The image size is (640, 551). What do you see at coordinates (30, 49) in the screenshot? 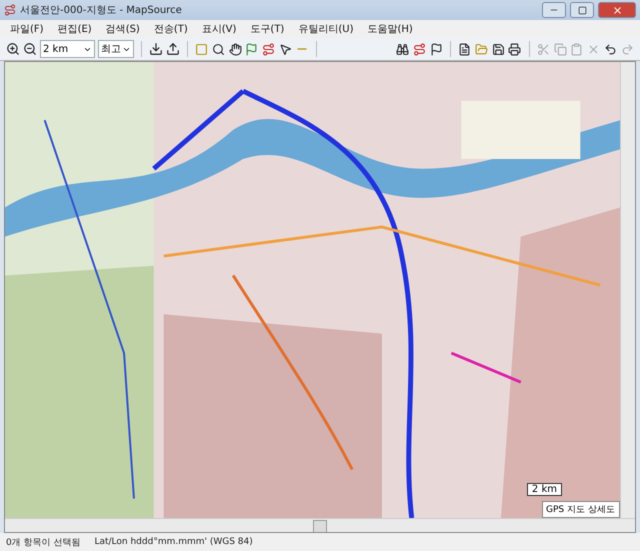
I see `zoom-out-icon` at bounding box center [30, 49].